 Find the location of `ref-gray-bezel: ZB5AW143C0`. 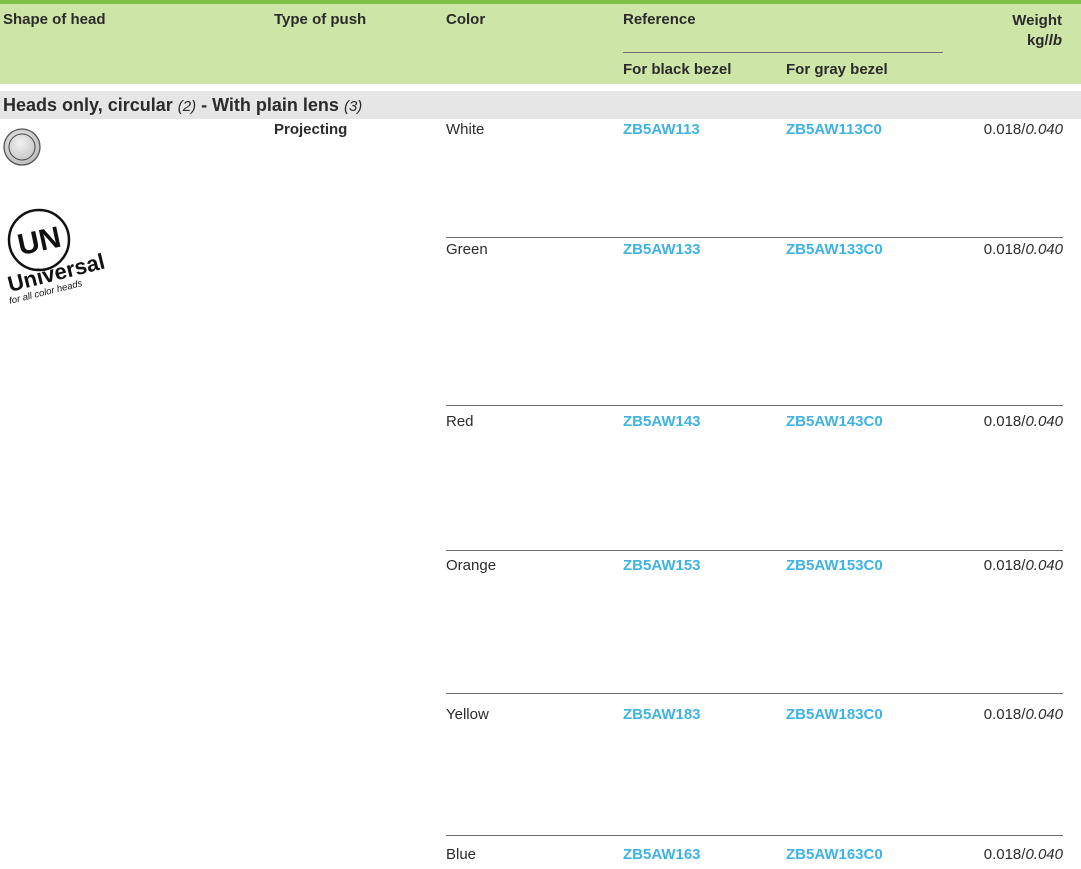

ref-gray-bezel: ZB5AW143C0 is located at coordinates (834, 421).